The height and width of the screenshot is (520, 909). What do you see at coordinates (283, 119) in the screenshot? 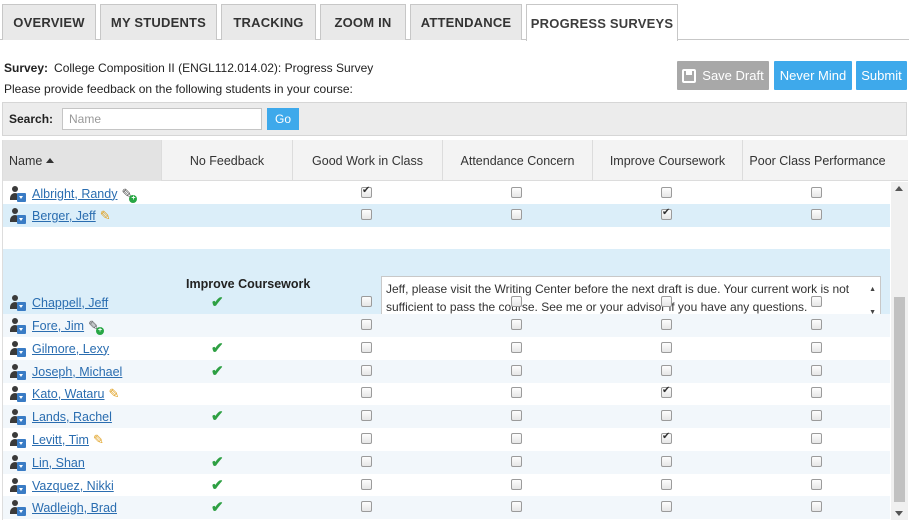
I see `go-button: Go` at bounding box center [283, 119].